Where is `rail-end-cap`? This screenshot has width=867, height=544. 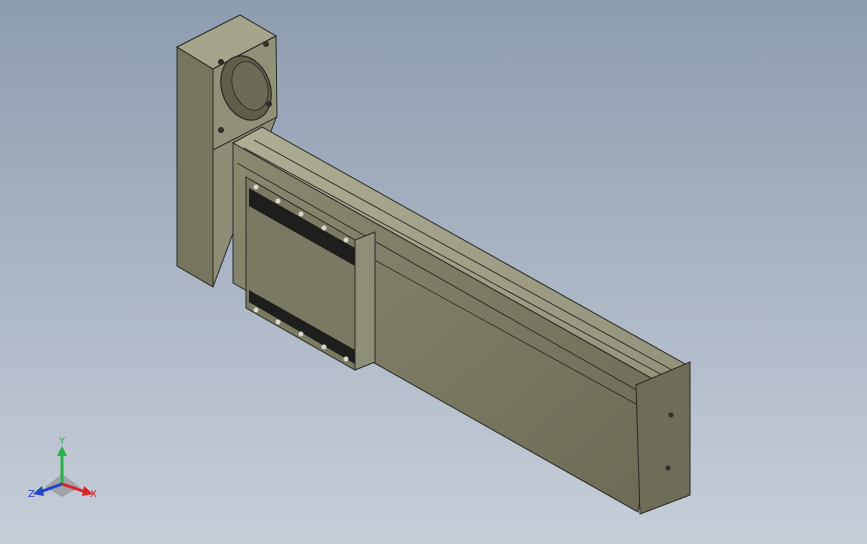
rail-end-cap is located at coordinates (663, 438).